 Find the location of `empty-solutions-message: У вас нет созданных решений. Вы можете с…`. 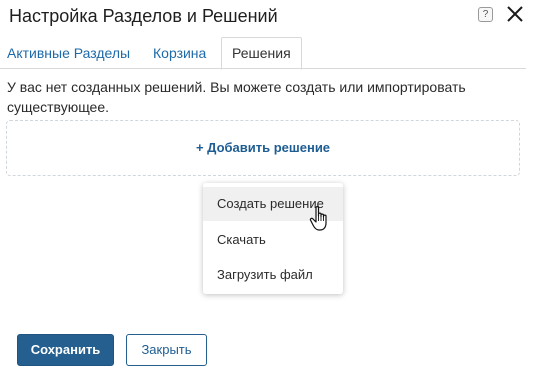

empty-solutions-message: У вас нет созданных решений. Вы можете с… is located at coordinates (236, 97).